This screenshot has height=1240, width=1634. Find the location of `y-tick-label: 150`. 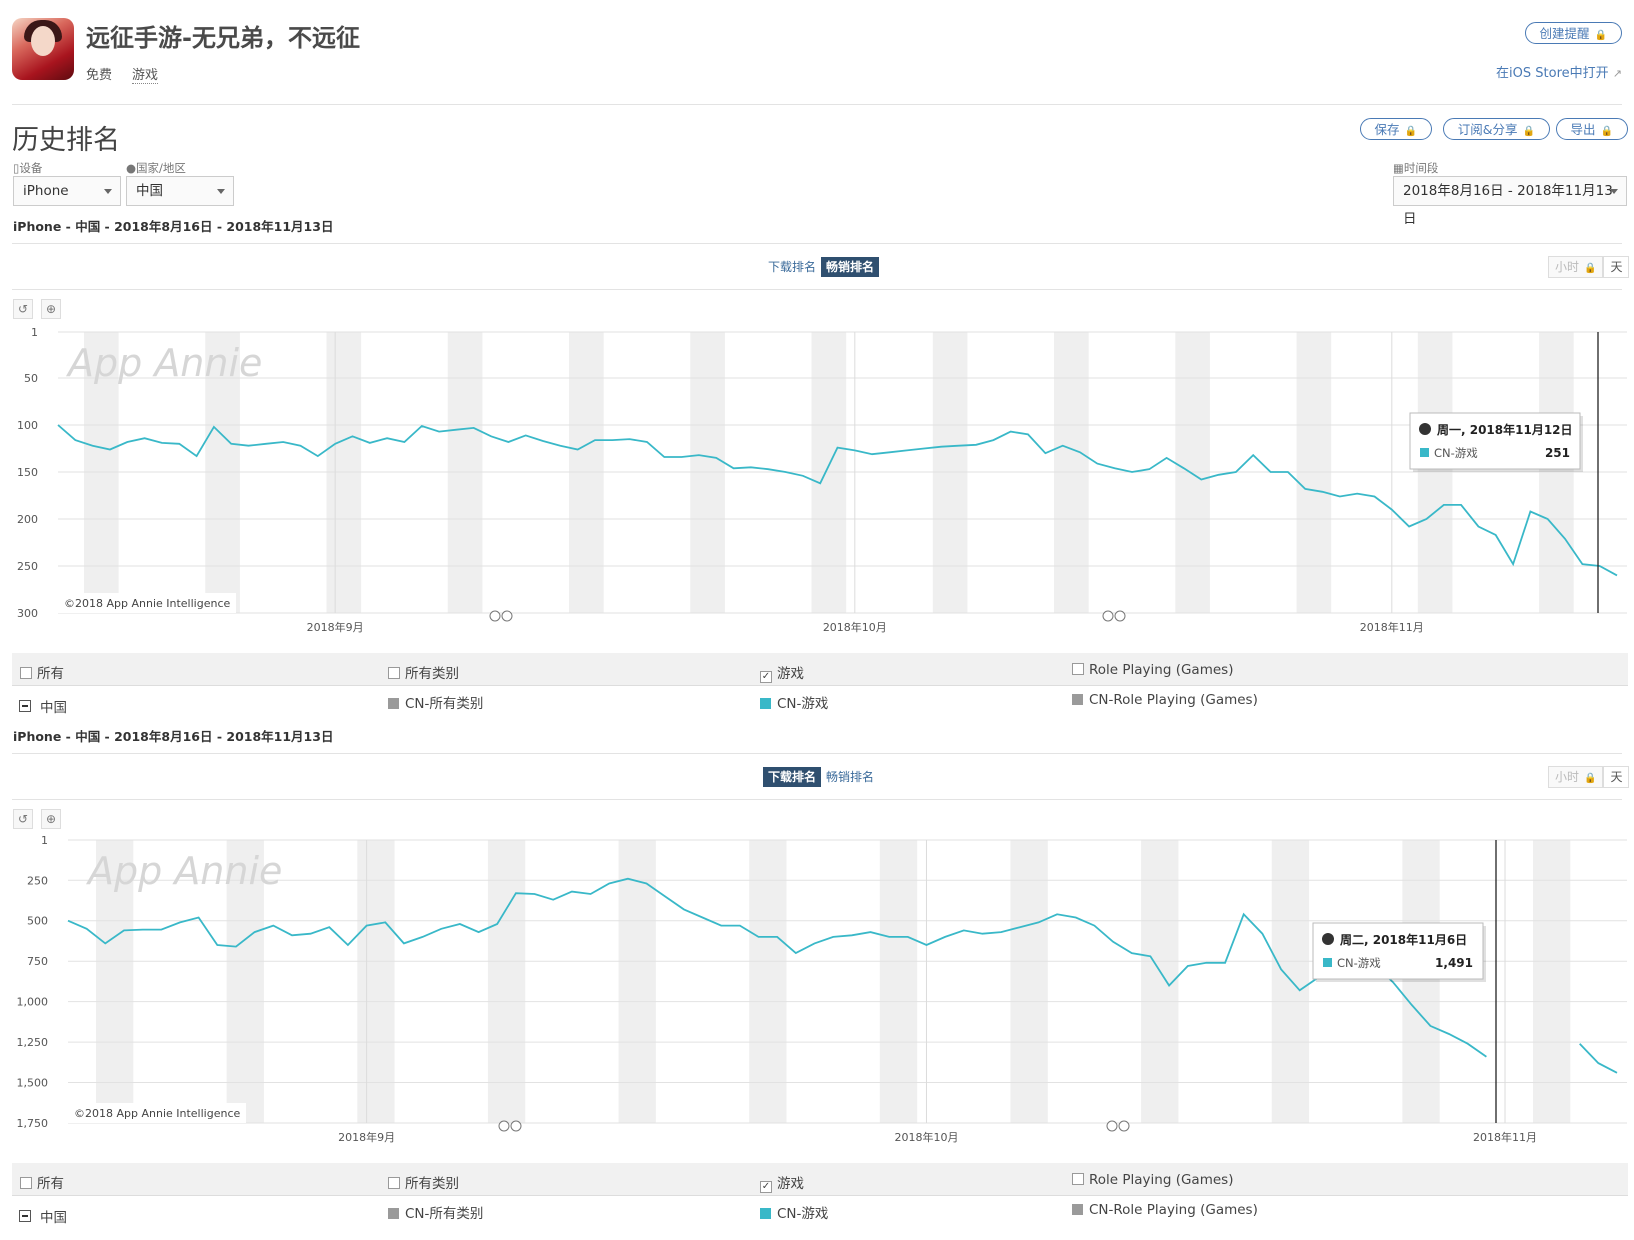

y-tick-label: 150 is located at coordinates (27, 472).